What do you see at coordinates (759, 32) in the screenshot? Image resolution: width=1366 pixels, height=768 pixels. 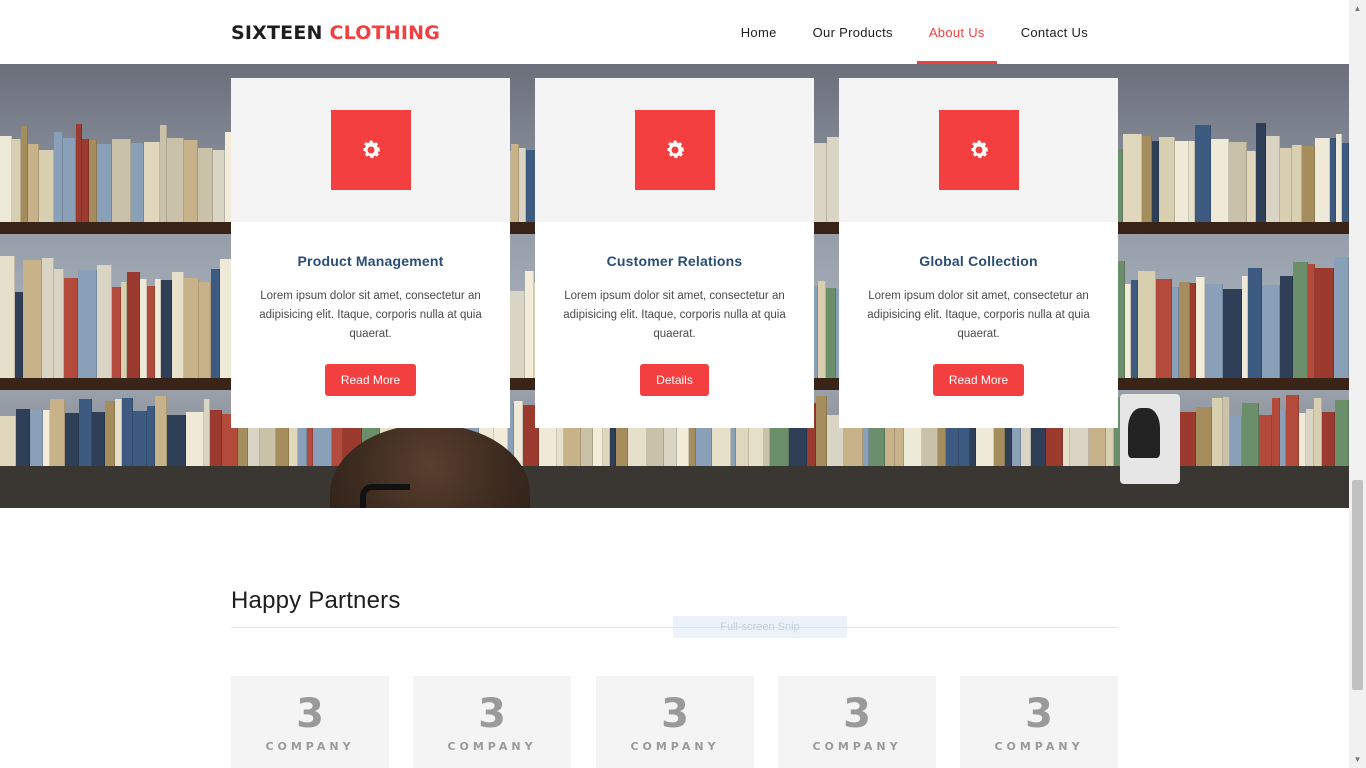 I see `nav-home: Home` at bounding box center [759, 32].